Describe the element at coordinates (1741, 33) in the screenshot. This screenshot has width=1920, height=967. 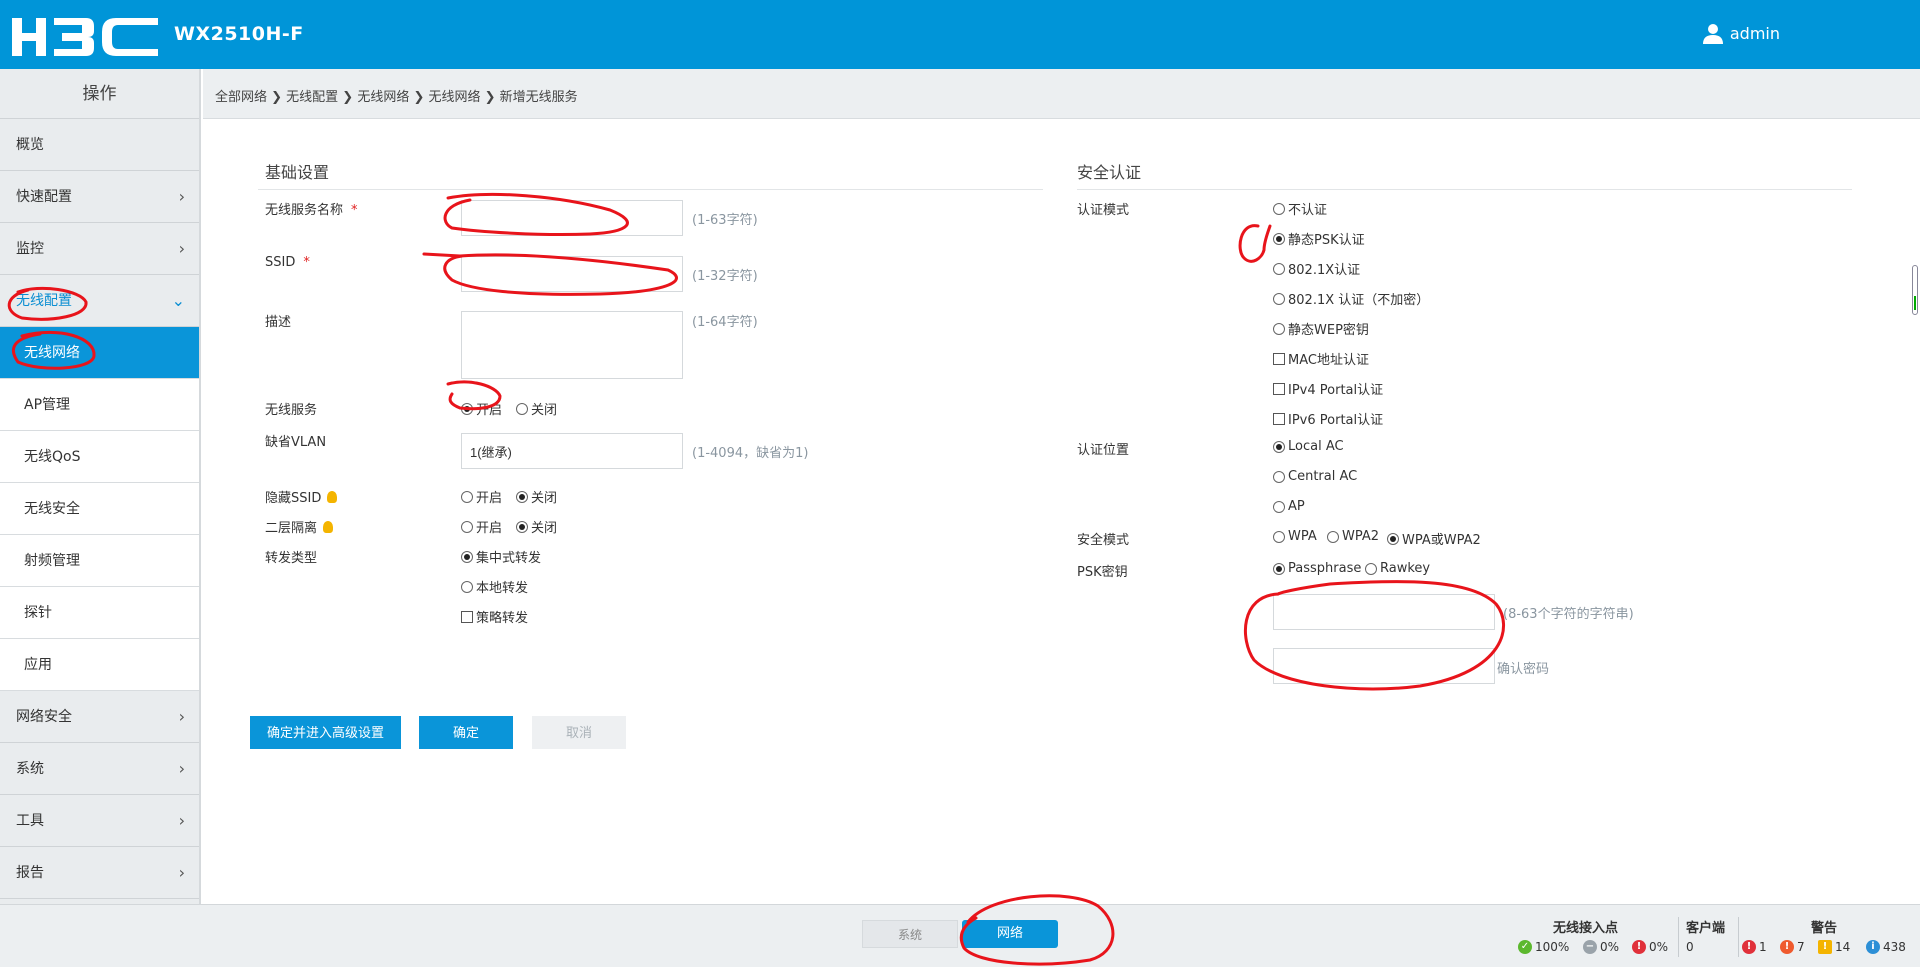
I see `user-menu: admin` at that location.